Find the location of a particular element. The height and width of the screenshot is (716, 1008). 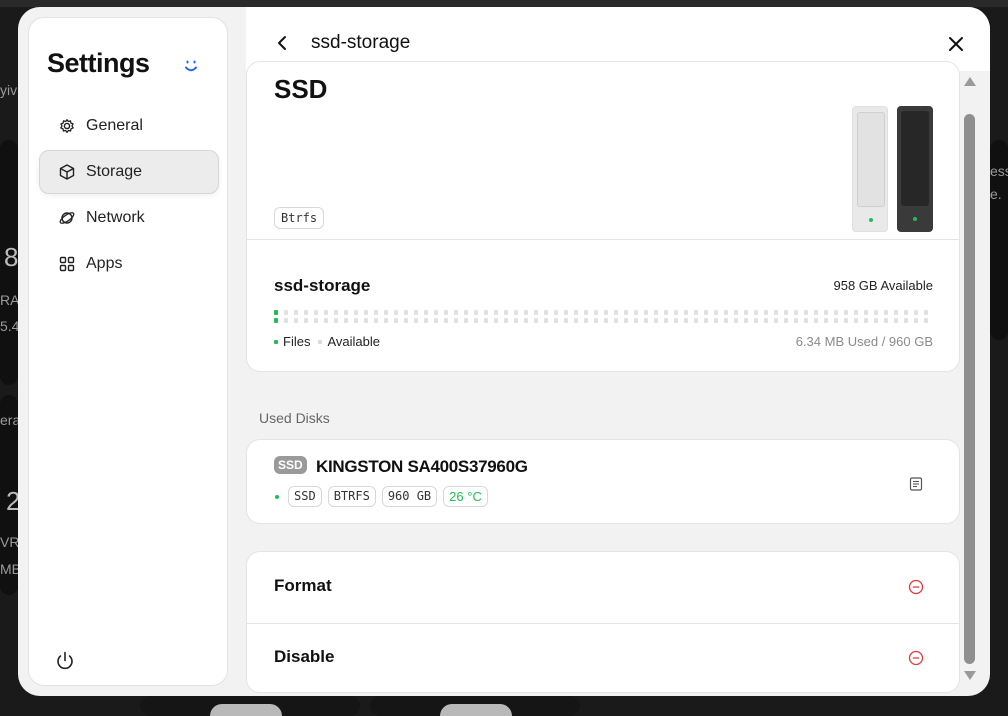

background-text: 5.4 is located at coordinates (10, 326).